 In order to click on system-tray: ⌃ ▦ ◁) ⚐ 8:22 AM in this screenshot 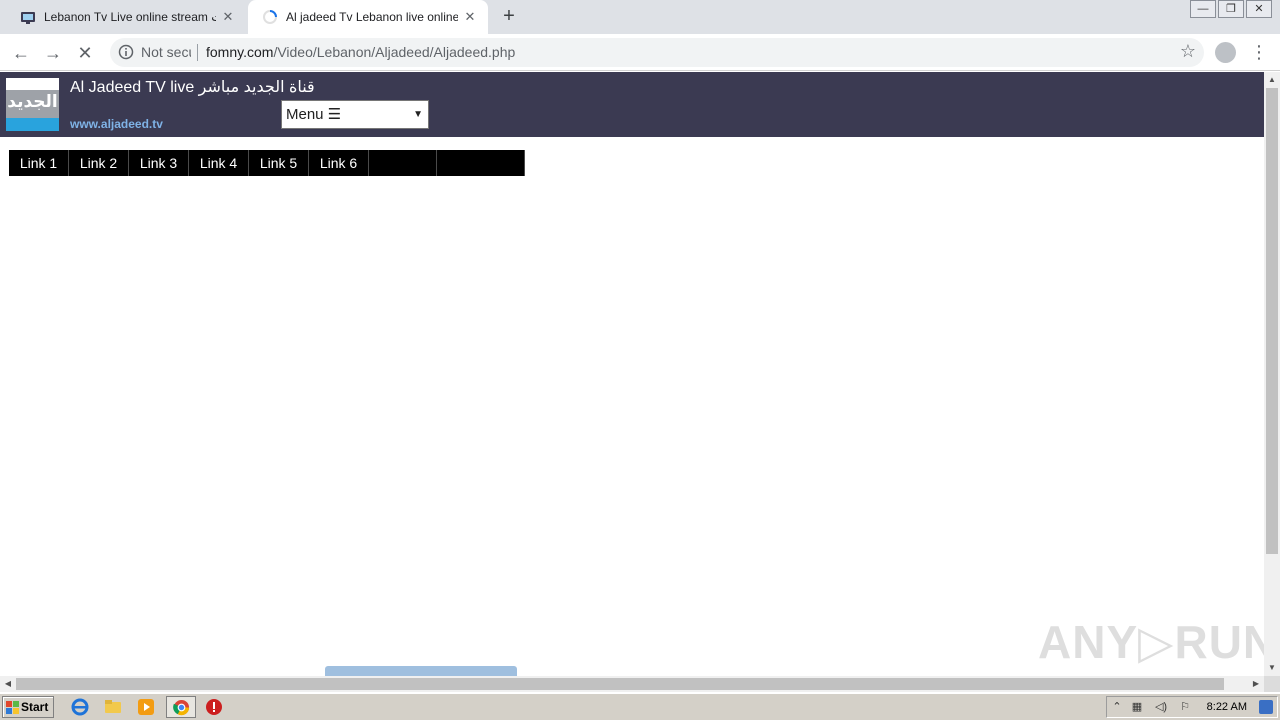, I will do `click(1192, 707)`.